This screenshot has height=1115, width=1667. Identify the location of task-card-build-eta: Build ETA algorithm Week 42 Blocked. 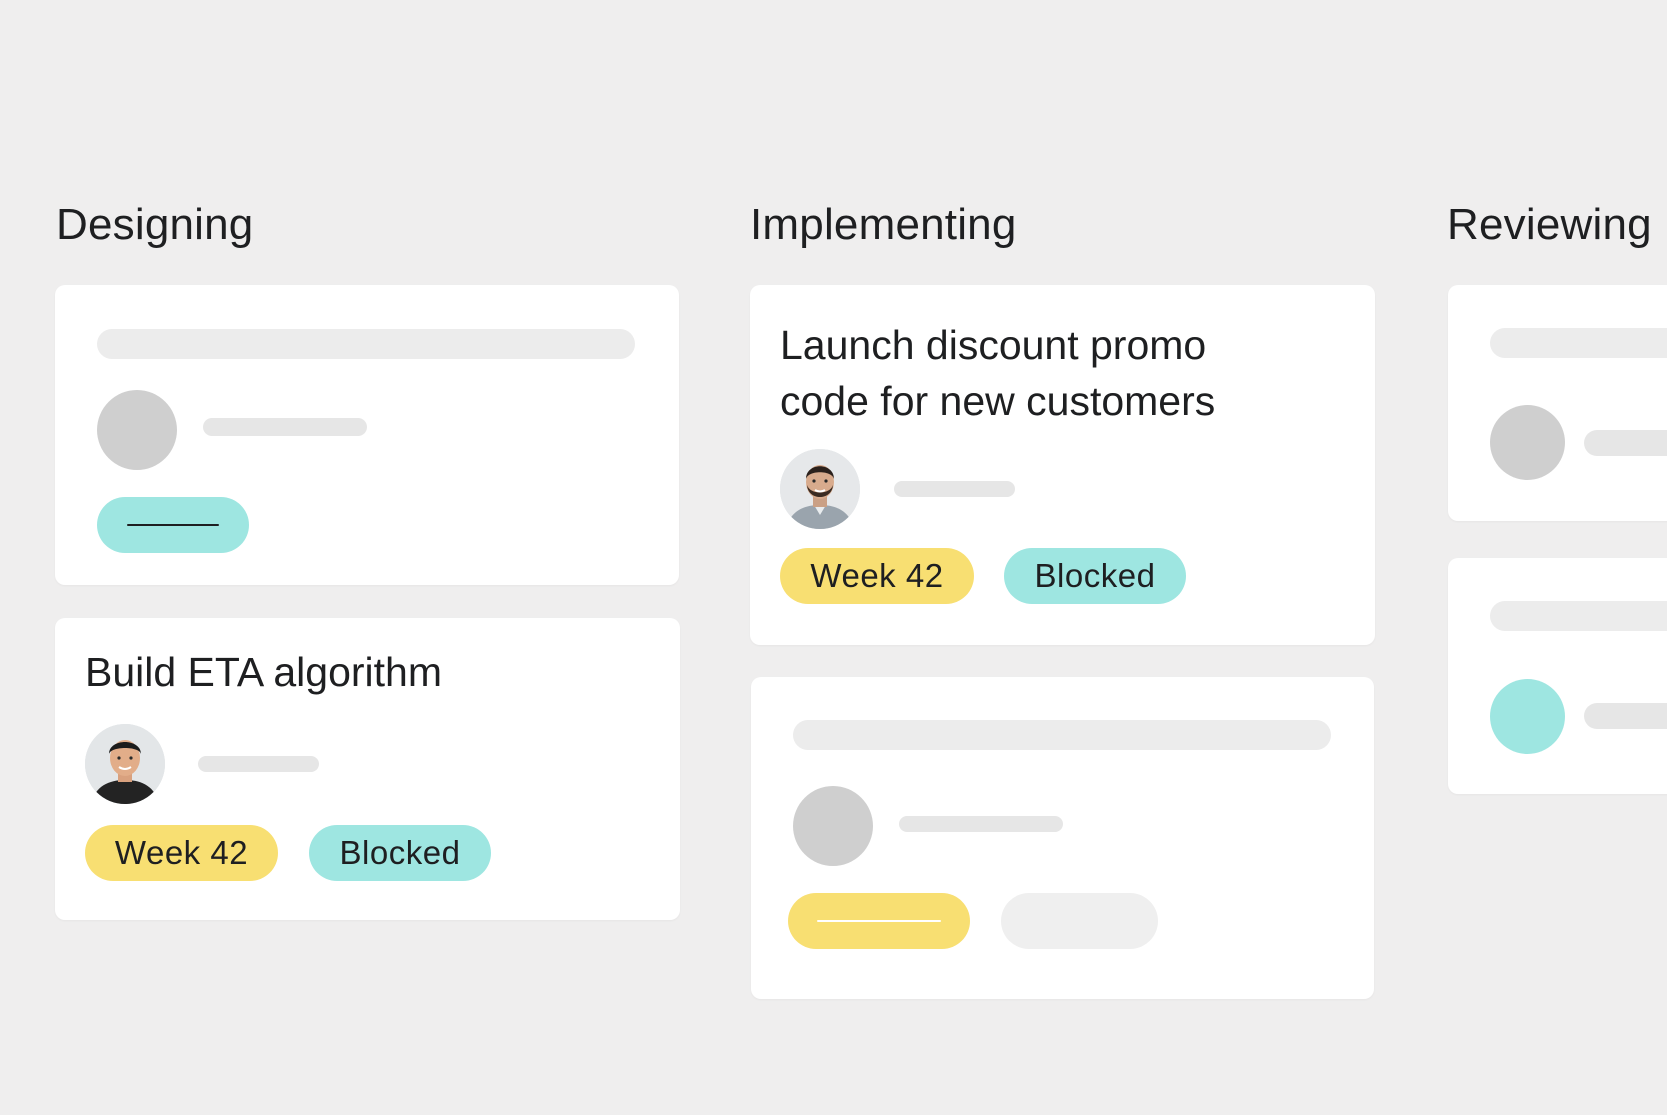
(367, 769).